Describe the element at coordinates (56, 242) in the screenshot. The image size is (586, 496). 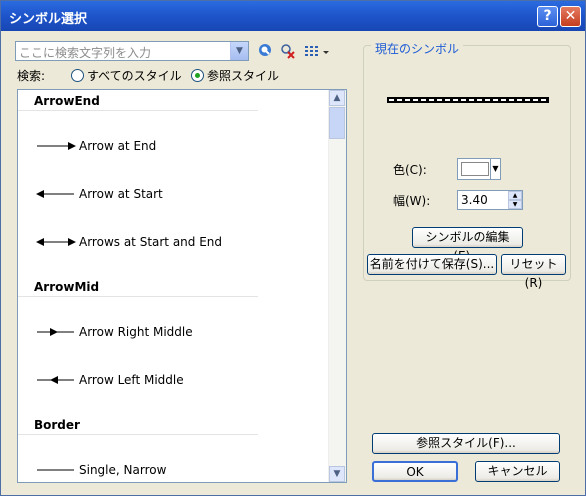
I see `arrows-both-ends-icon` at that location.